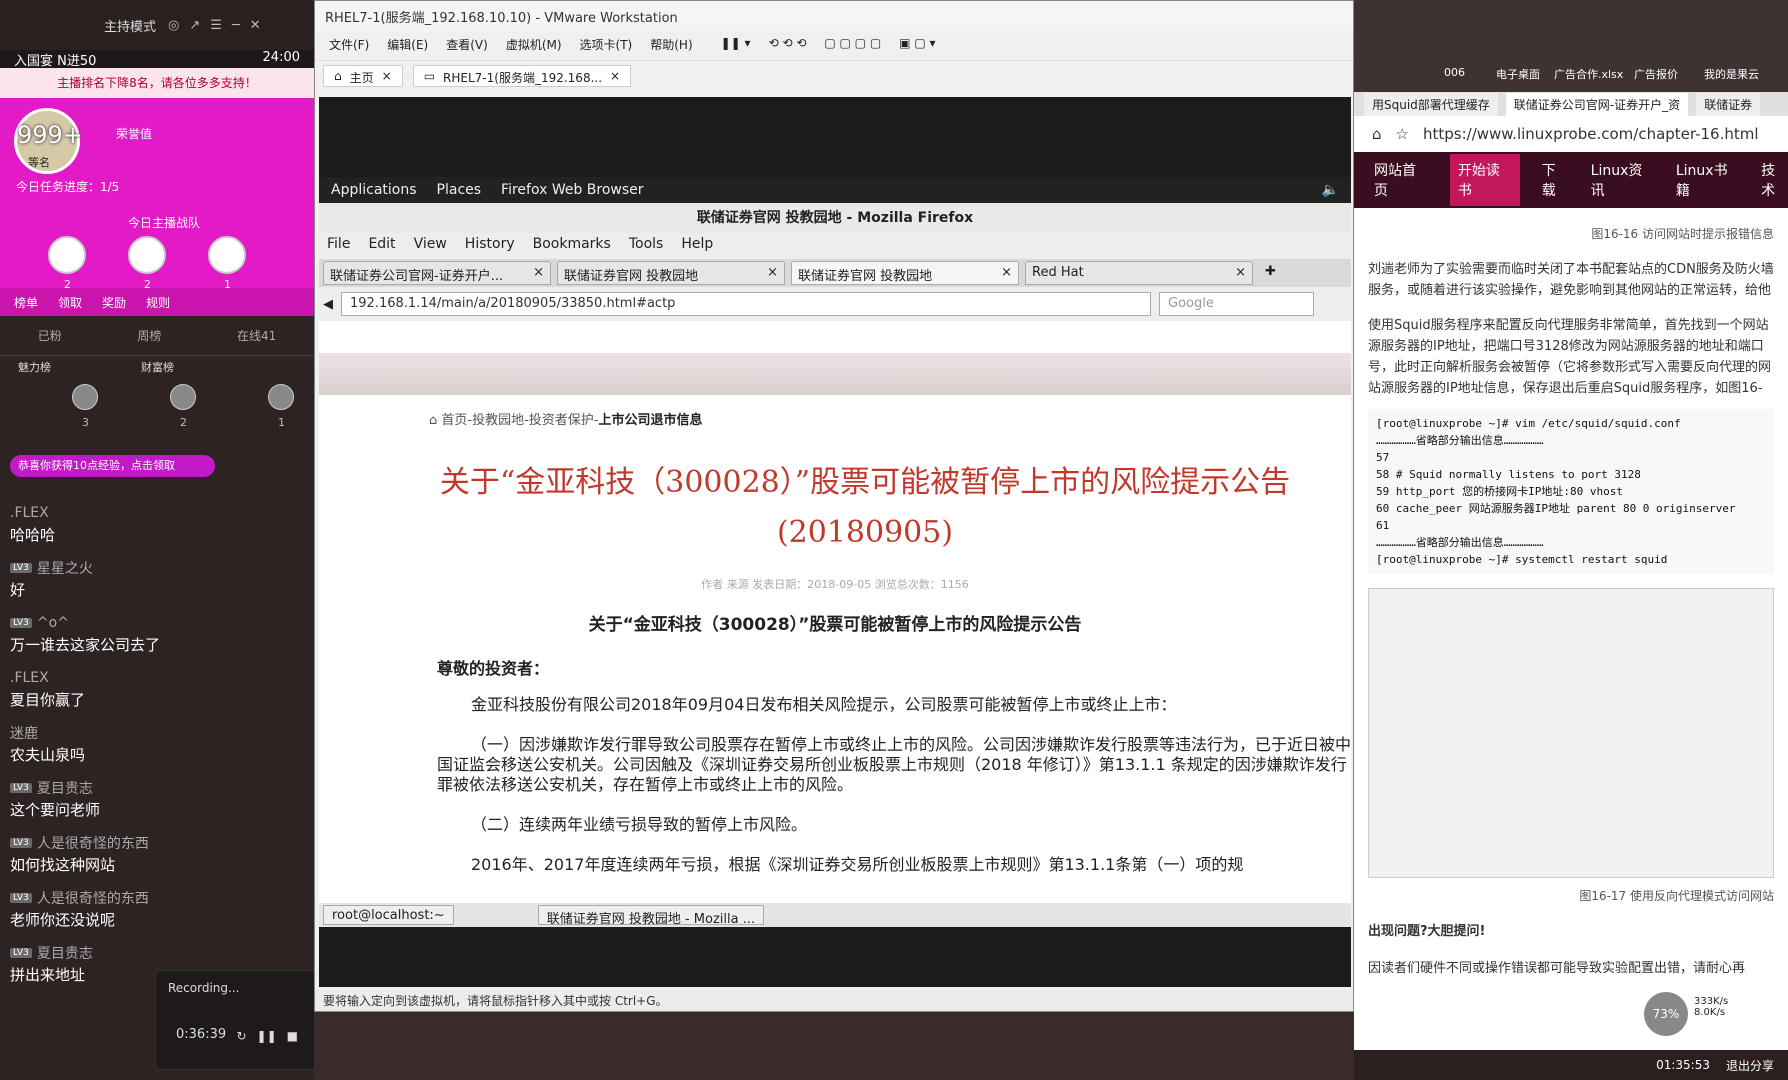 Image resolution: width=1788 pixels, height=1080 pixels. What do you see at coordinates (374, 190) in the screenshot?
I see `applications-menu: Applications` at bounding box center [374, 190].